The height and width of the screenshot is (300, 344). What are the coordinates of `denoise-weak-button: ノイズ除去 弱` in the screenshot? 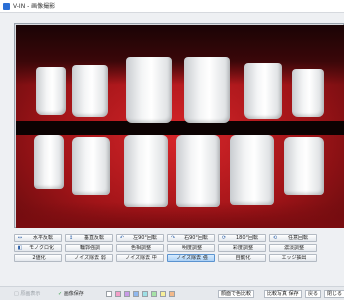 It's located at (89, 258).